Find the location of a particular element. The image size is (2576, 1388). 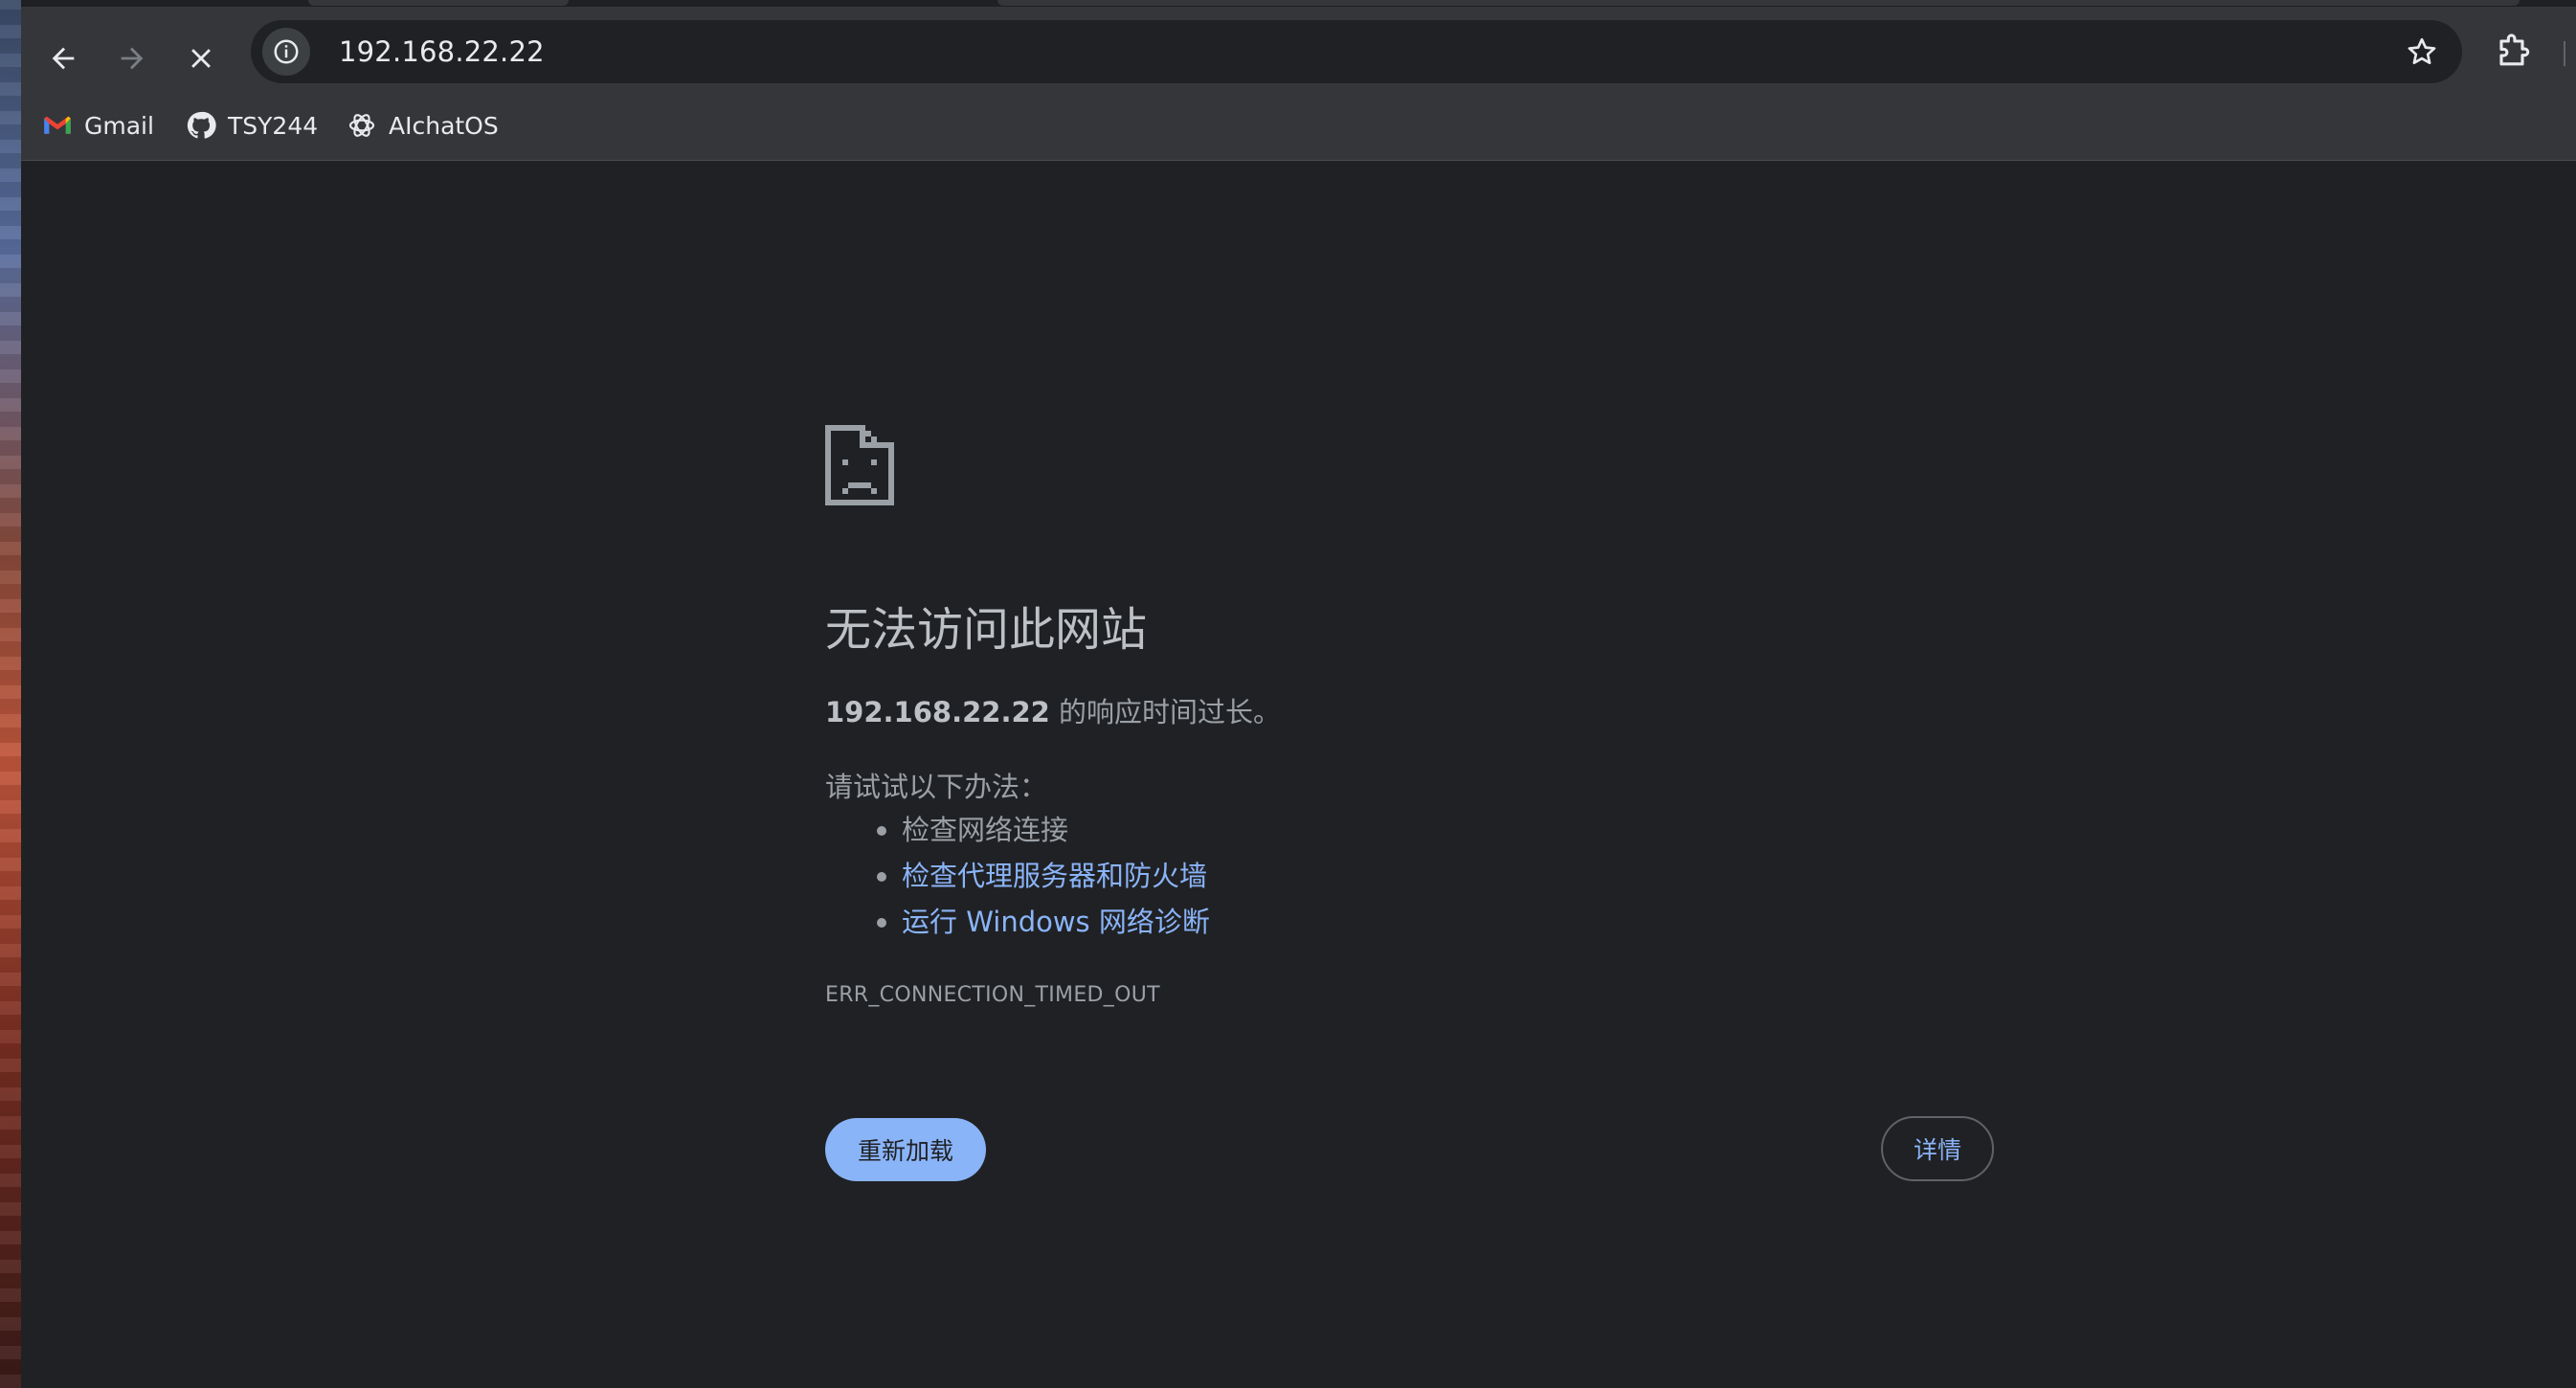

suggestion-windows-diagnostics-link: 运行 Windows 网络诊断 is located at coordinates (1017, 922).